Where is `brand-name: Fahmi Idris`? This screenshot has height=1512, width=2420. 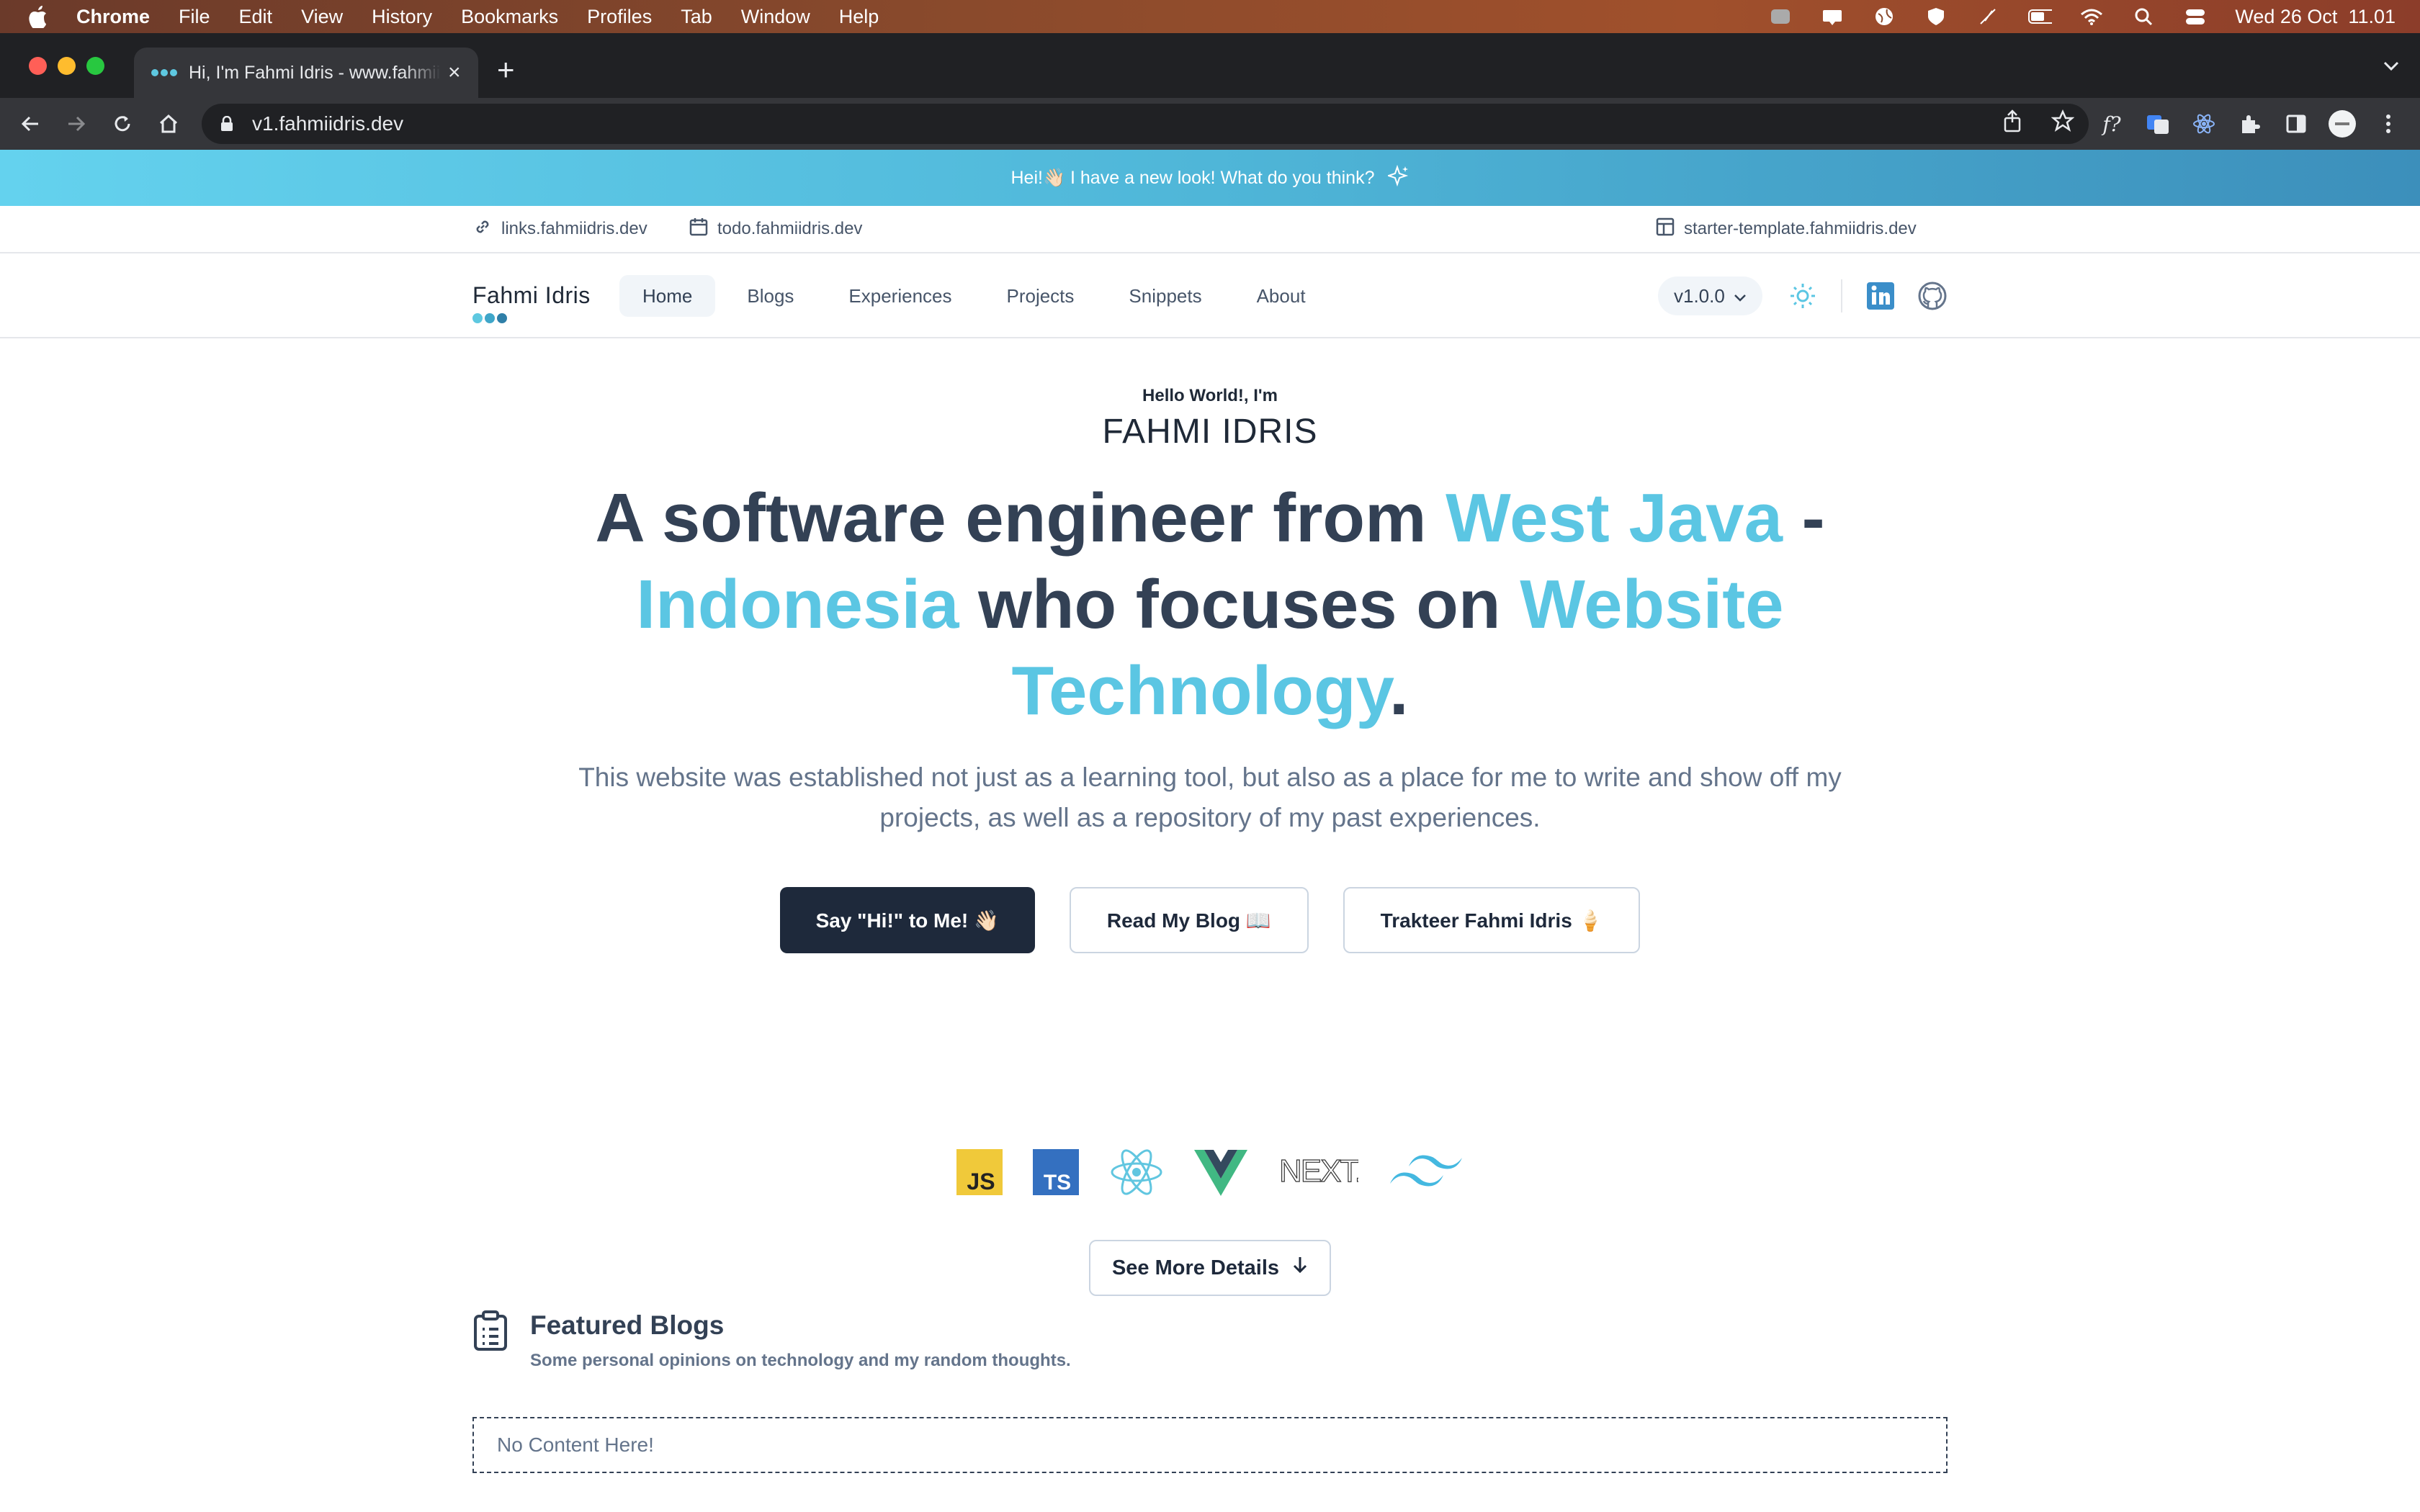 brand-name: Fahmi Idris is located at coordinates (531, 295).